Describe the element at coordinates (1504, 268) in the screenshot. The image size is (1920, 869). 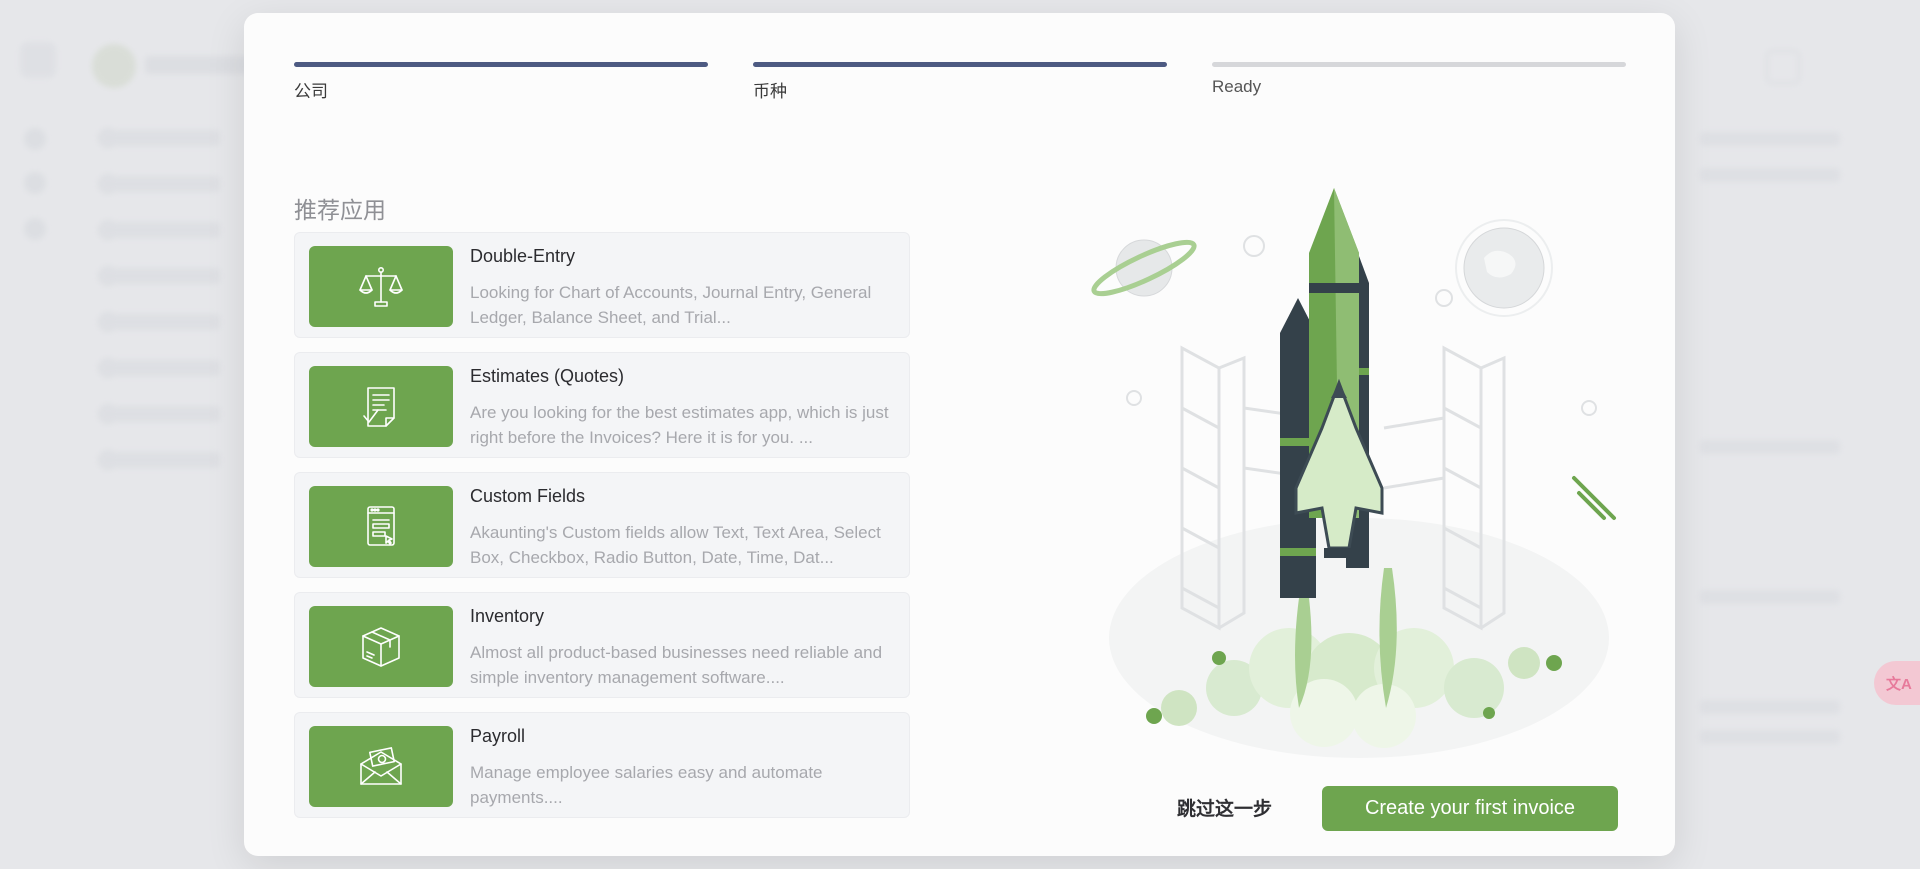
I see `moon-icon` at that location.